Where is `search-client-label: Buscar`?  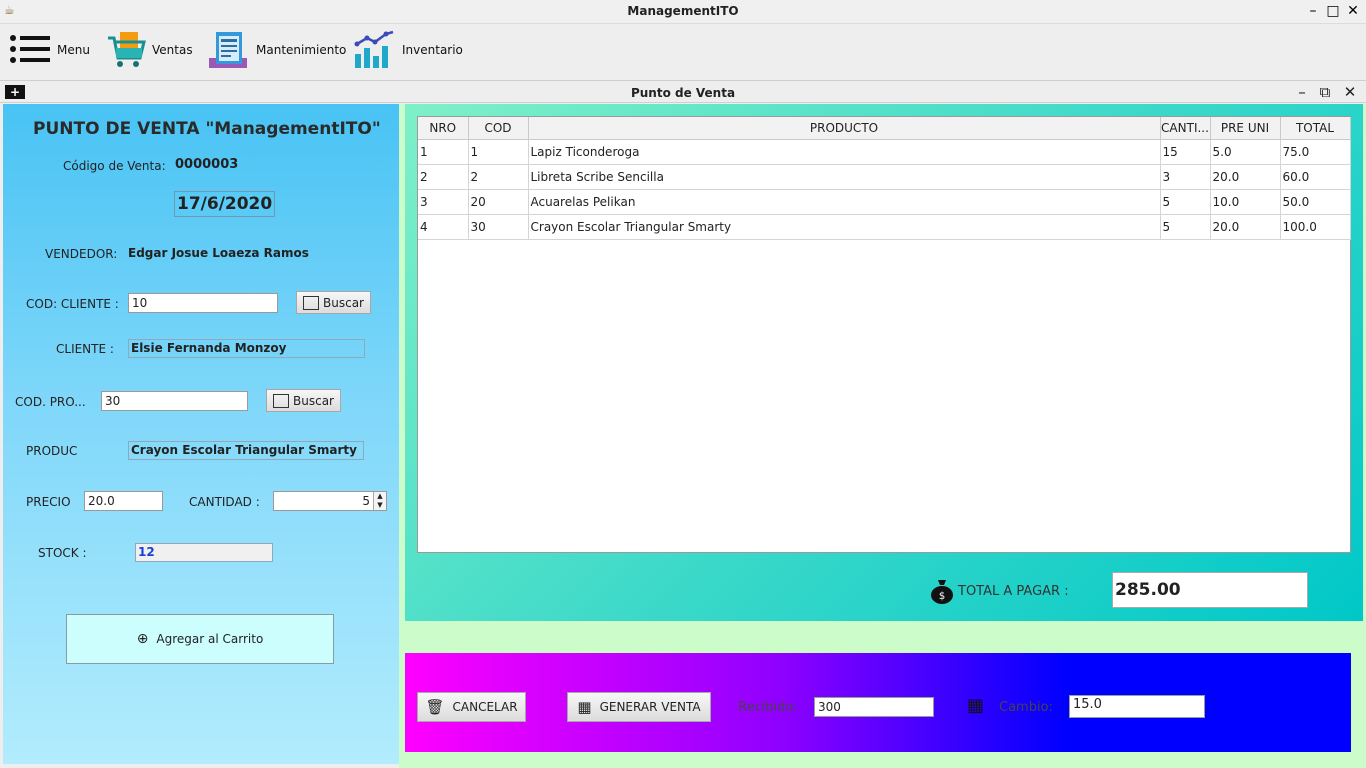 search-client-label: Buscar is located at coordinates (343, 302).